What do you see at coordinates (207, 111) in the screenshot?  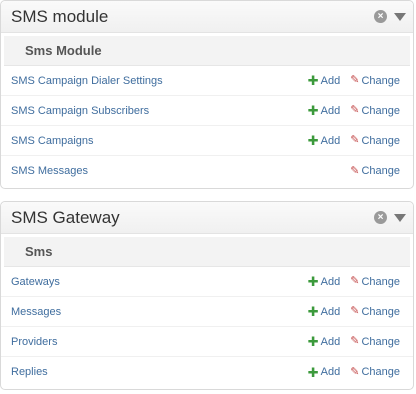 I see `model-row: SMS Campaign Subscribers ✚ Add ✎ Change` at bounding box center [207, 111].